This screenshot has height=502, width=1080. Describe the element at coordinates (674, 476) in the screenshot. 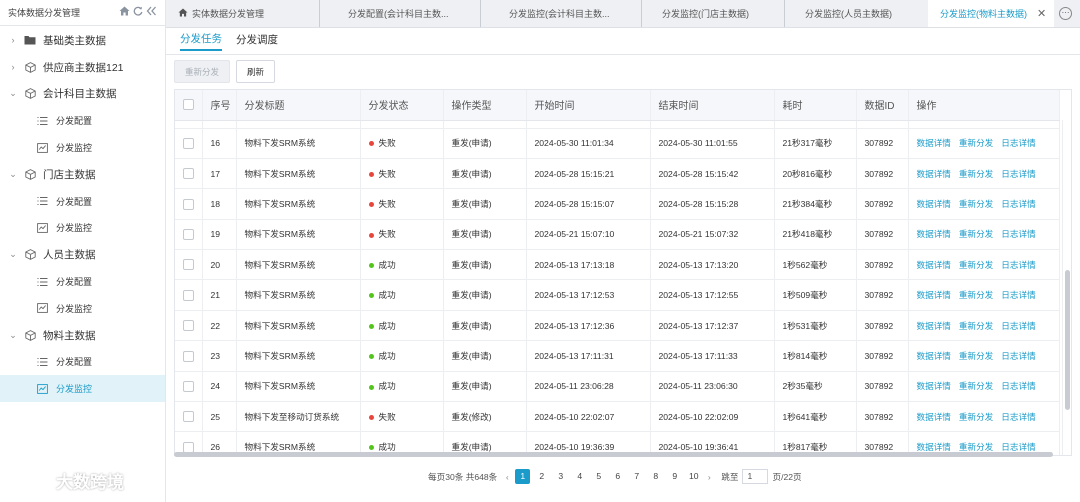

I see `page-number: 9` at that location.